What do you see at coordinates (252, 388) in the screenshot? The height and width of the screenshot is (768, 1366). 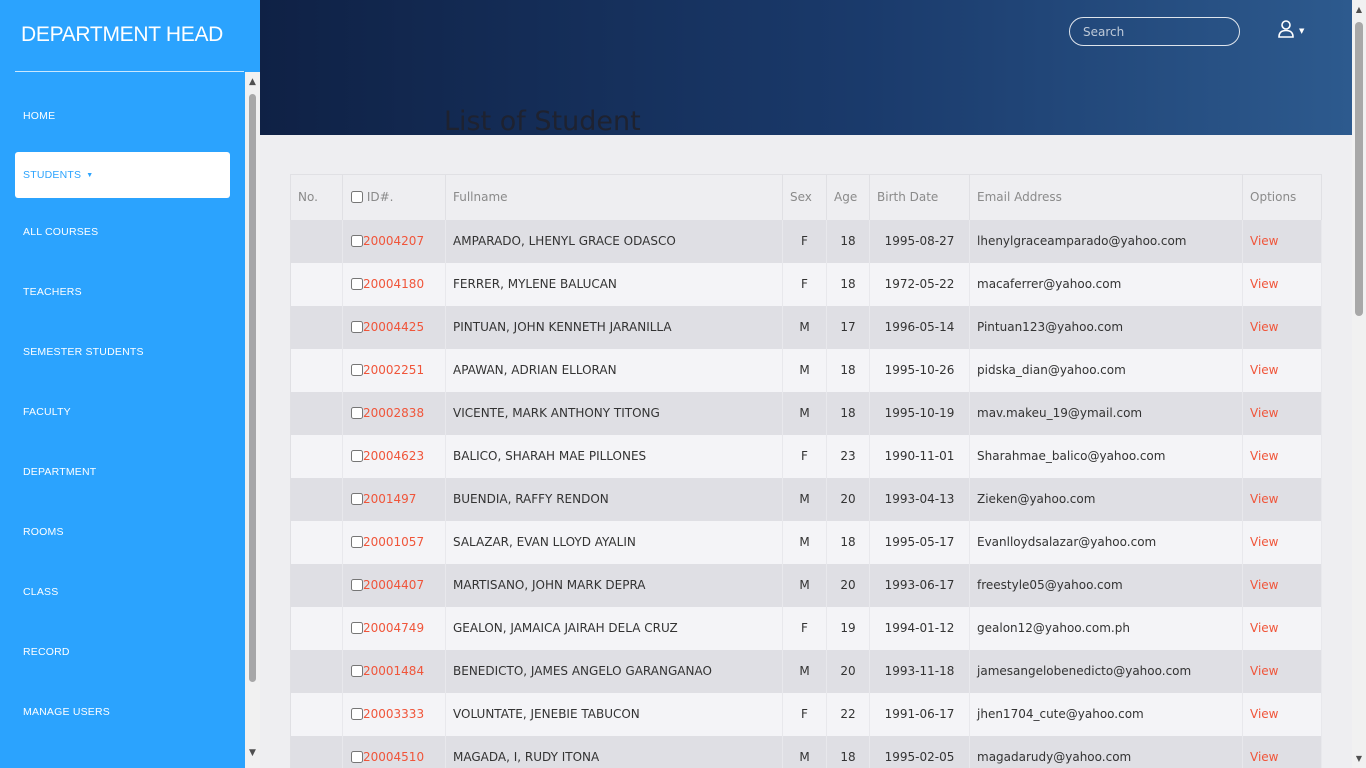 I see `sidebar-scroll-thumb` at bounding box center [252, 388].